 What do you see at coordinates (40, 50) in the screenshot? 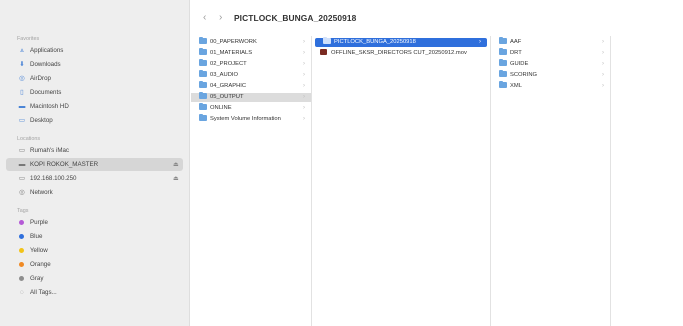
I see `sidebar-item-applications: ⩓ Applications` at bounding box center [40, 50].